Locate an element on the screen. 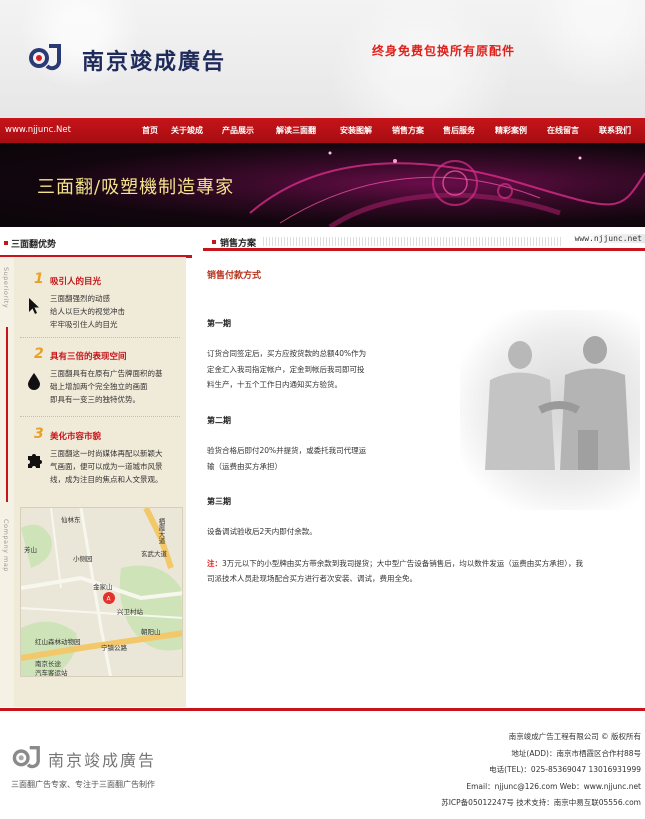 This screenshot has height=819, width=645. footer-logo-icon is located at coordinates (26, 757).